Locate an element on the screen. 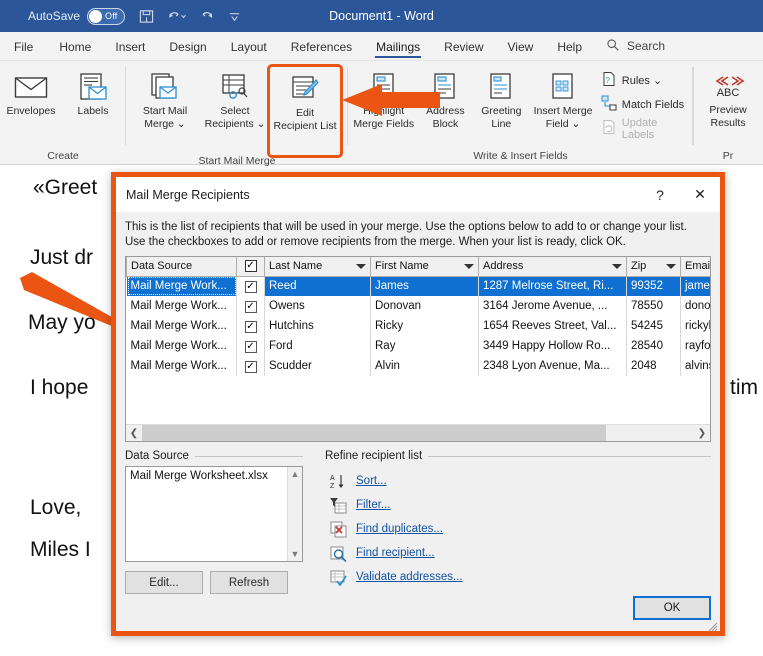 Image resolution: width=763 pixels, height=656 pixels. scroll-up-icon: ▲ is located at coordinates (295, 474).